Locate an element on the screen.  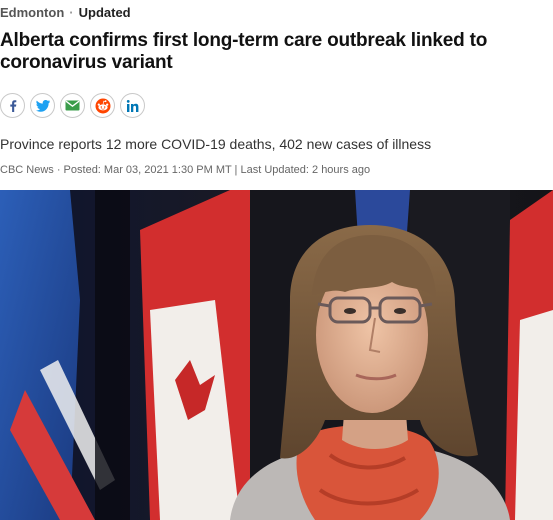
share-reddit-button is located at coordinates (102, 105).